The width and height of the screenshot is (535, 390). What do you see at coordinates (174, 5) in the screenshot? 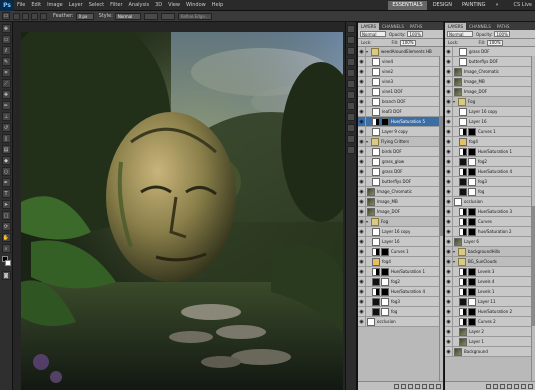
I see `menu-view: View` at bounding box center [174, 5].